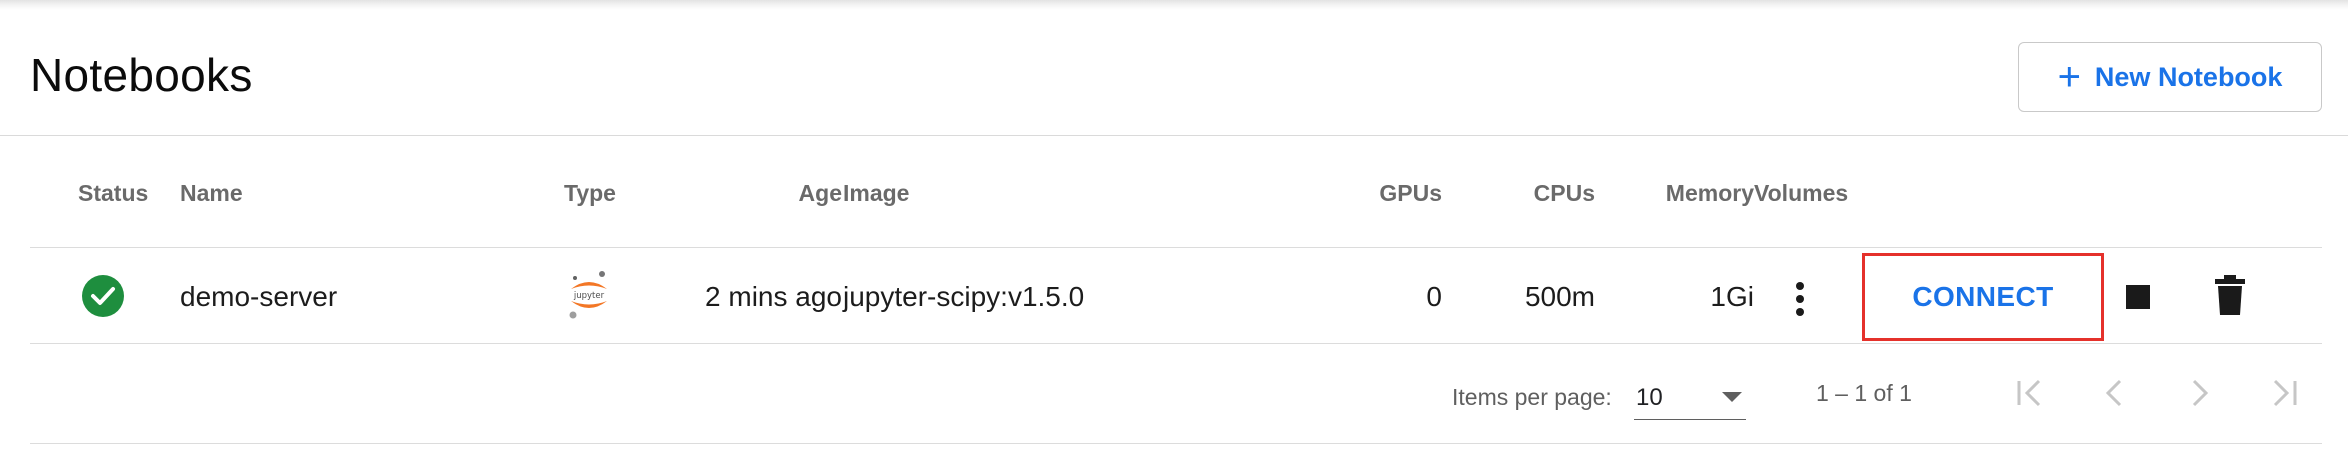  Describe the element at coordinates (1532, 397) in the screenshot. I see `items-per-page-label: Items per page:` at that location.